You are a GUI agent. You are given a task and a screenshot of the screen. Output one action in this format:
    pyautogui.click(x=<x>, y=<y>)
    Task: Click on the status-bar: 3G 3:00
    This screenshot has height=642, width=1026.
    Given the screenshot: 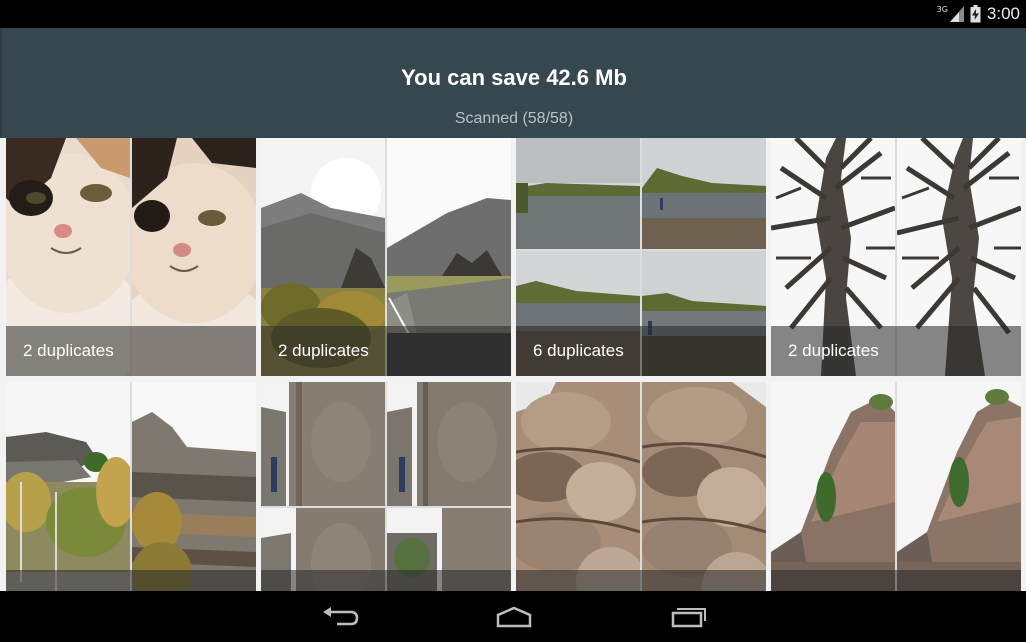 What is the action you would take?
    pyautogui.click(x=513, y=14)
    